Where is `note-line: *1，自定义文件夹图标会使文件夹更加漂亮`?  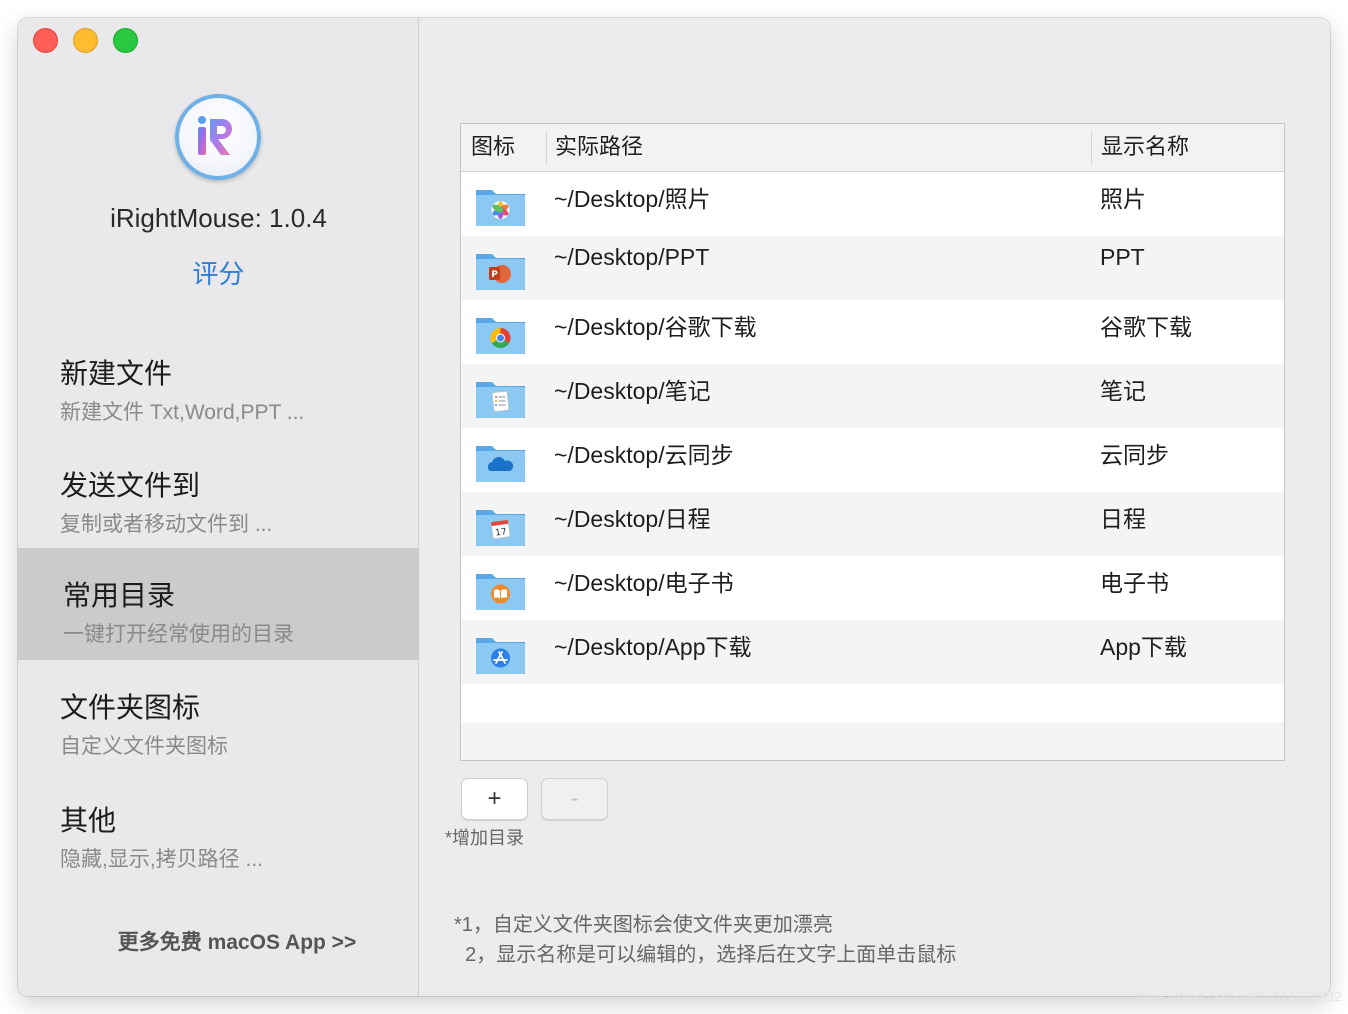 note-line: *1，自定义文件夹图标会使文件夹更加漂亮 is located at coordinates (643, 925).